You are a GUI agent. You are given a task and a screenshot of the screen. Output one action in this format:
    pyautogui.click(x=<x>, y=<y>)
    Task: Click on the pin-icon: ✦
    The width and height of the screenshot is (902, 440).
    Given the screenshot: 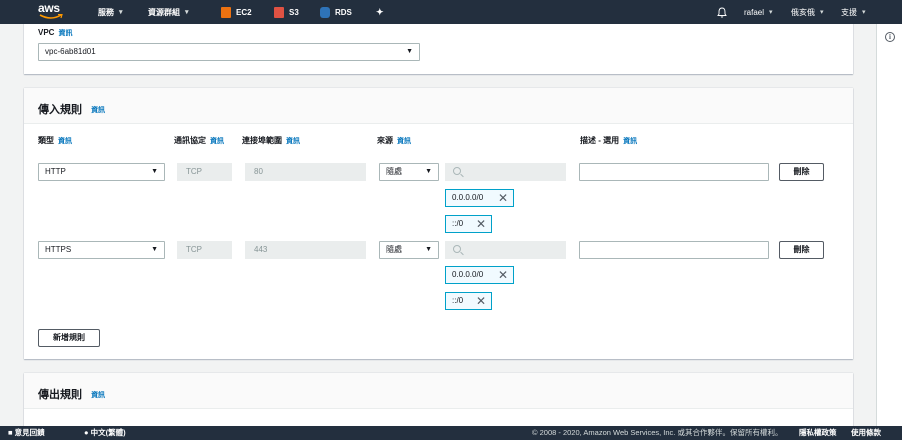 What is the action you would take?
    pyautogui.click(x=380, y=11)
    